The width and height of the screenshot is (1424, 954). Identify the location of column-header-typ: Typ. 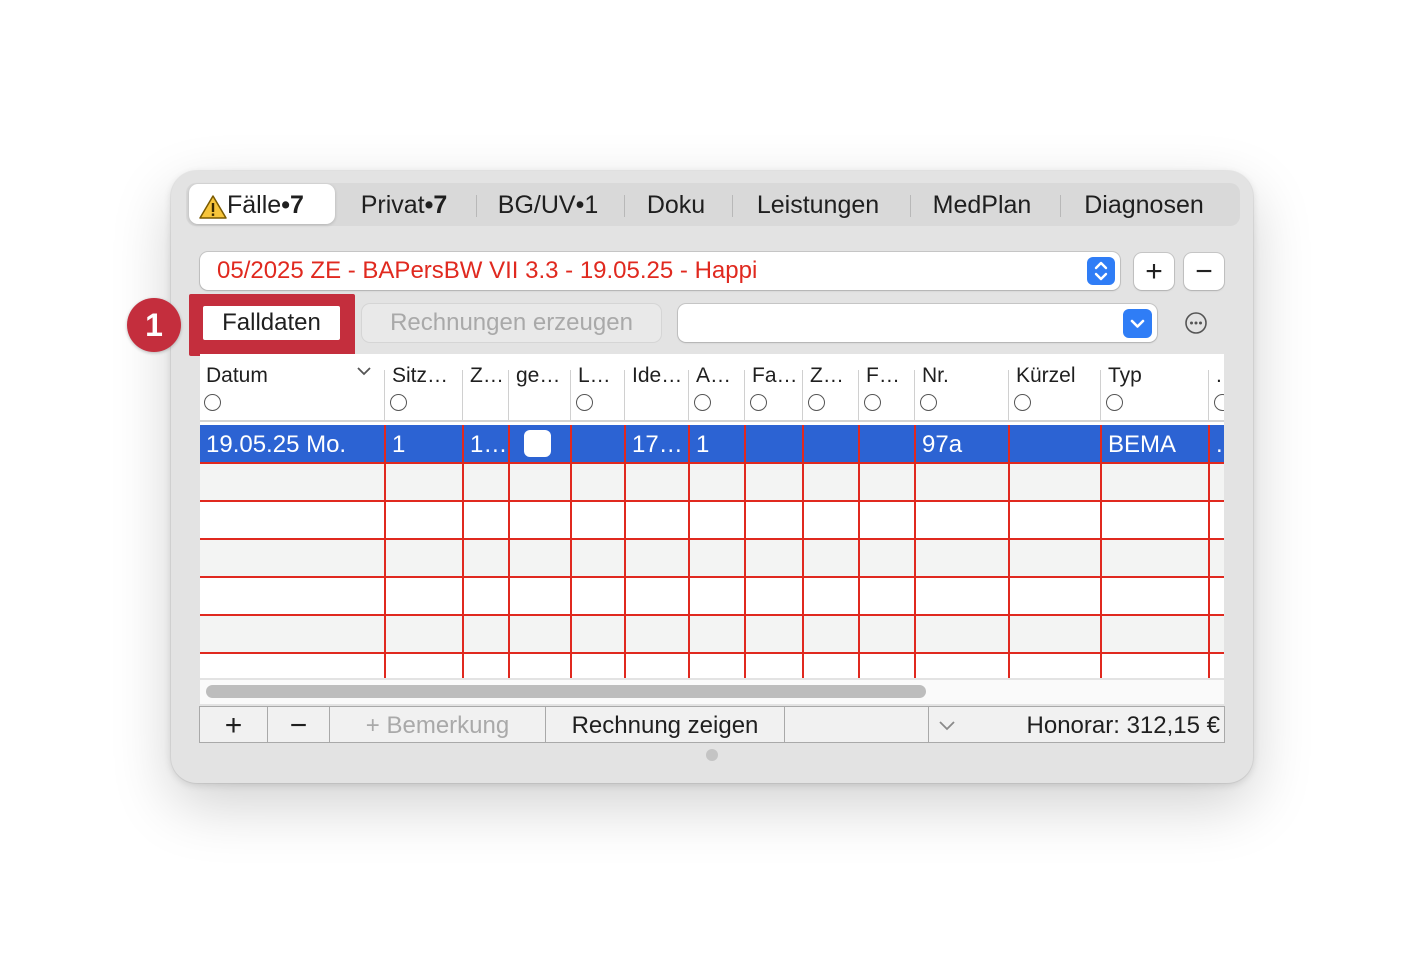
(1155, 388).